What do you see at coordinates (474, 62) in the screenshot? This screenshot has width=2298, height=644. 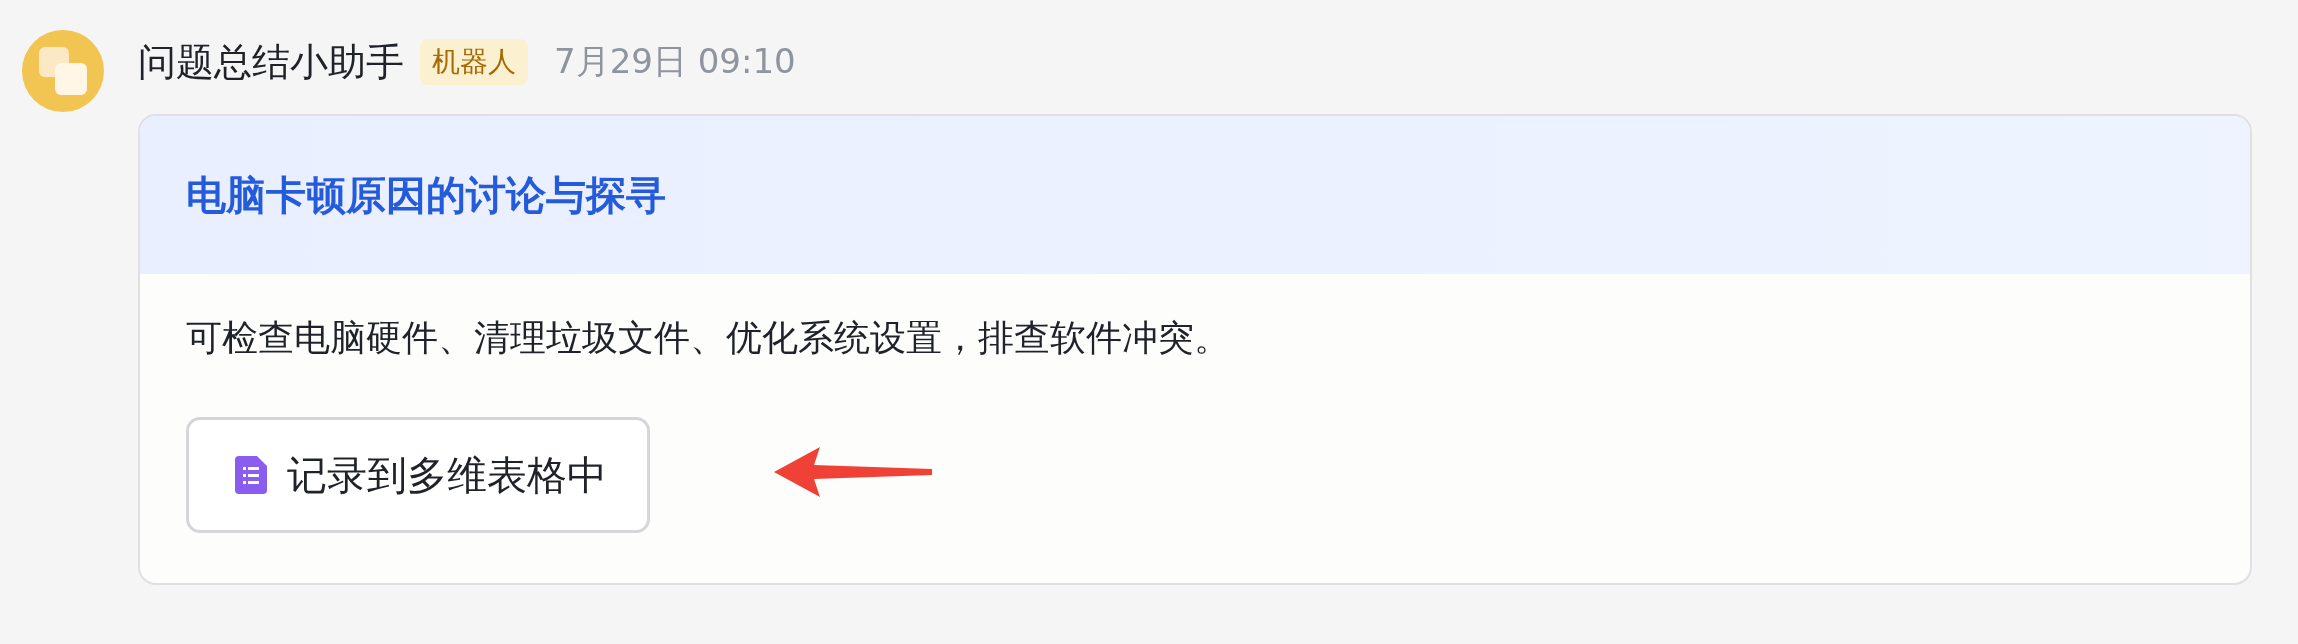 I see `bot-badge: 机器人` at bounding box center [474, 62].